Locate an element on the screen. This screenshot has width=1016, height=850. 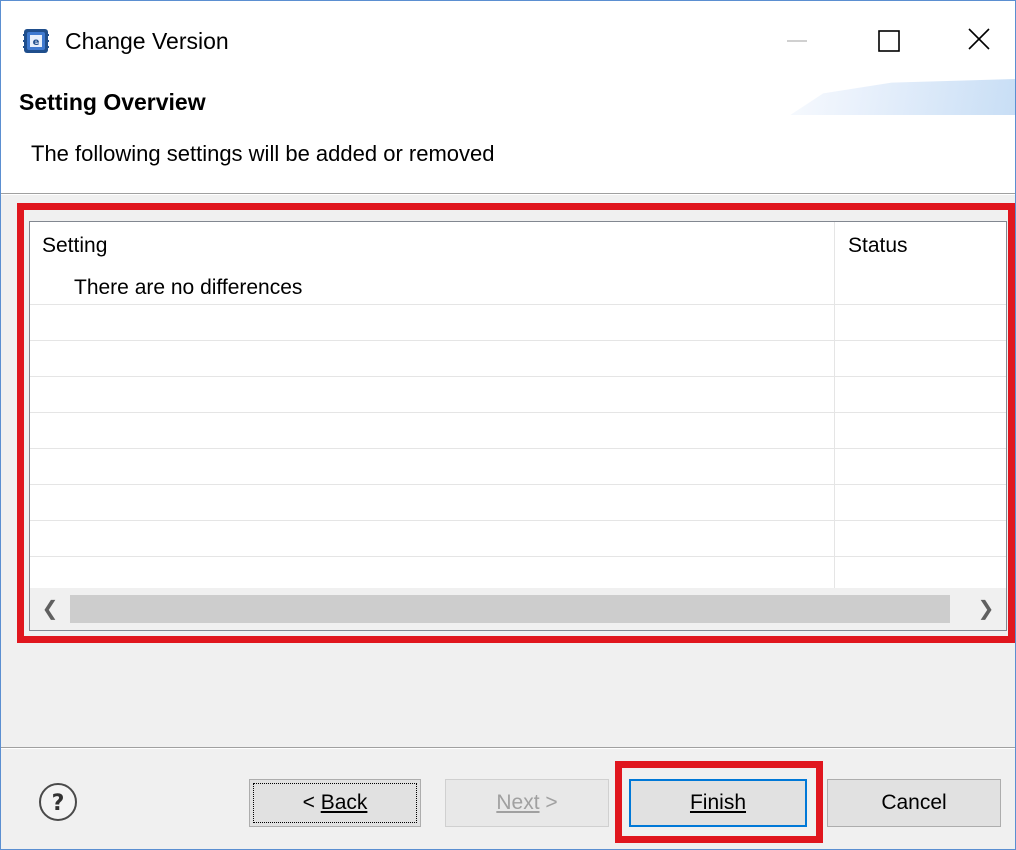
maximize-button is located at coordinates (888, 41).